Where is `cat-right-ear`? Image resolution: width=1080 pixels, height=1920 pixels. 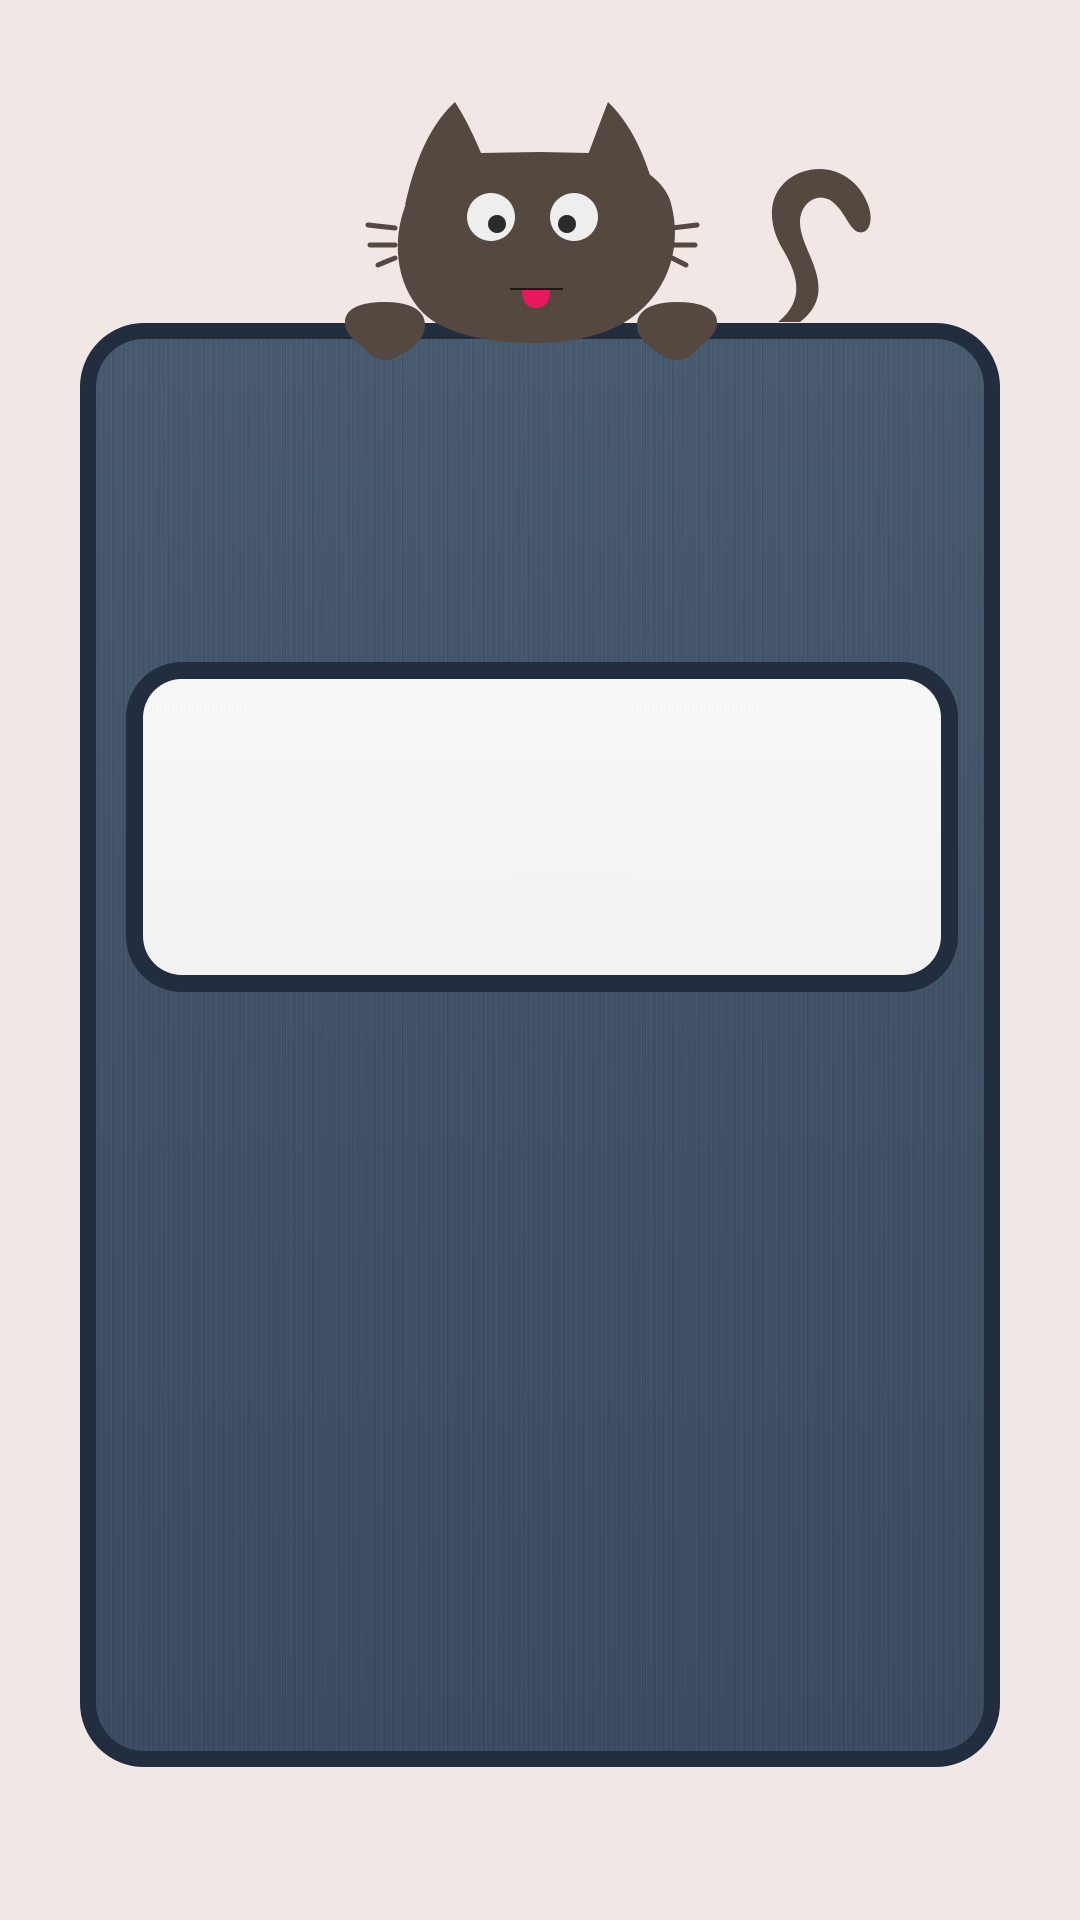 cat-right-ear is located at coordinates (620, 153).